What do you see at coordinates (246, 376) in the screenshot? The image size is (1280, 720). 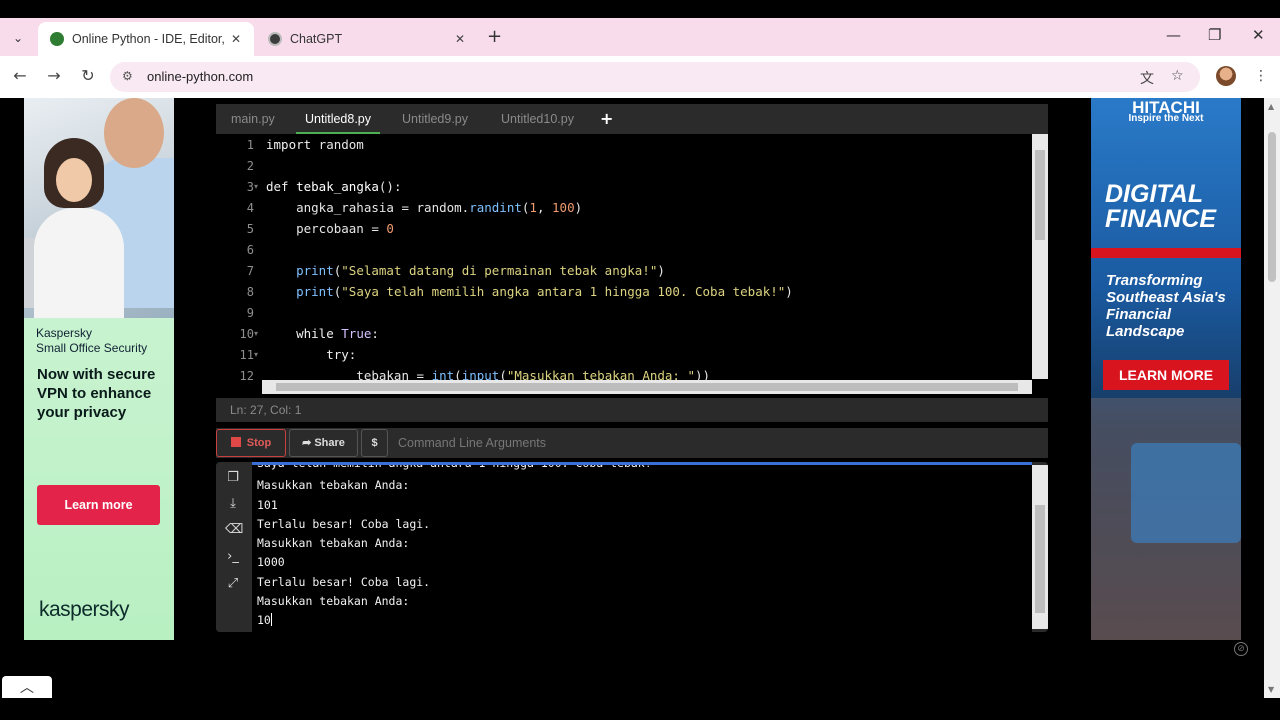 I see `line-number: 12` at bounding box center [246, 376].